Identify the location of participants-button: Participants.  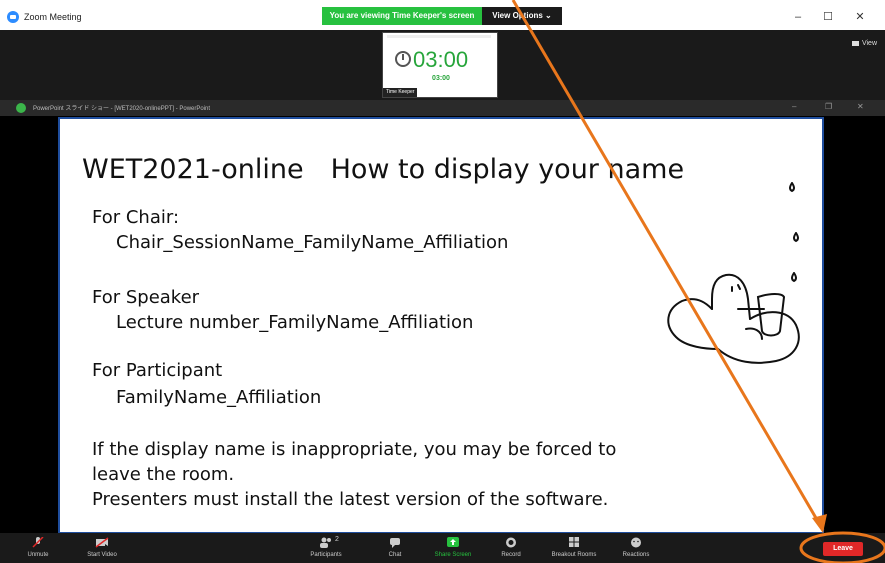
(326, 548).